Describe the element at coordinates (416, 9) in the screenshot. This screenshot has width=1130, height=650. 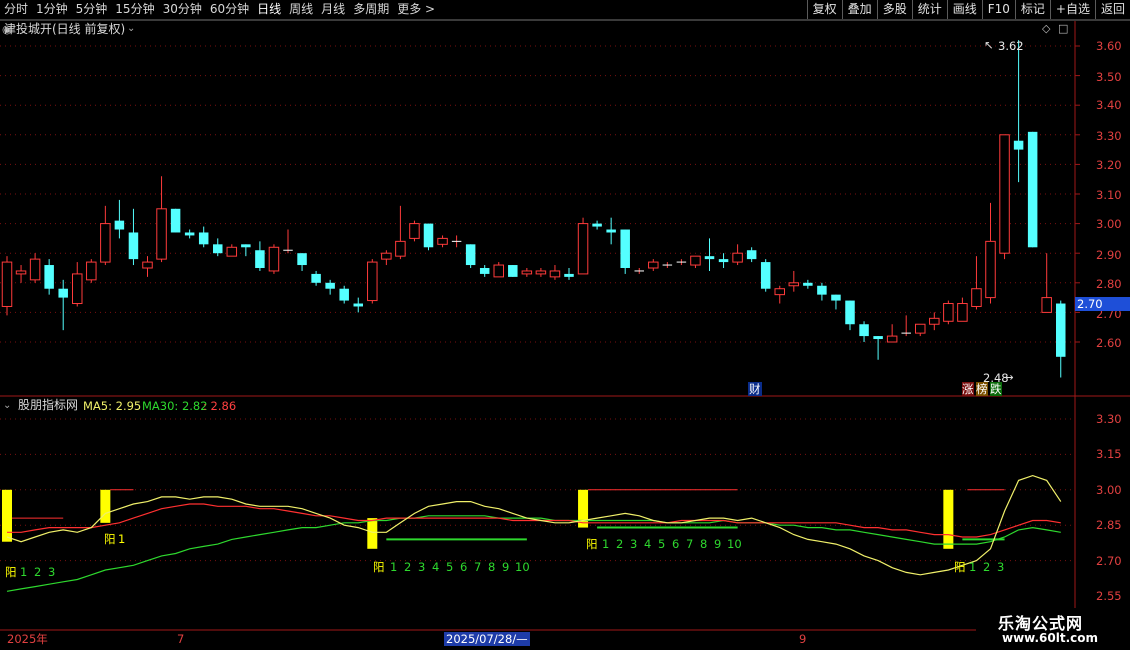
I see `tab-more: 更多 >` at that location.